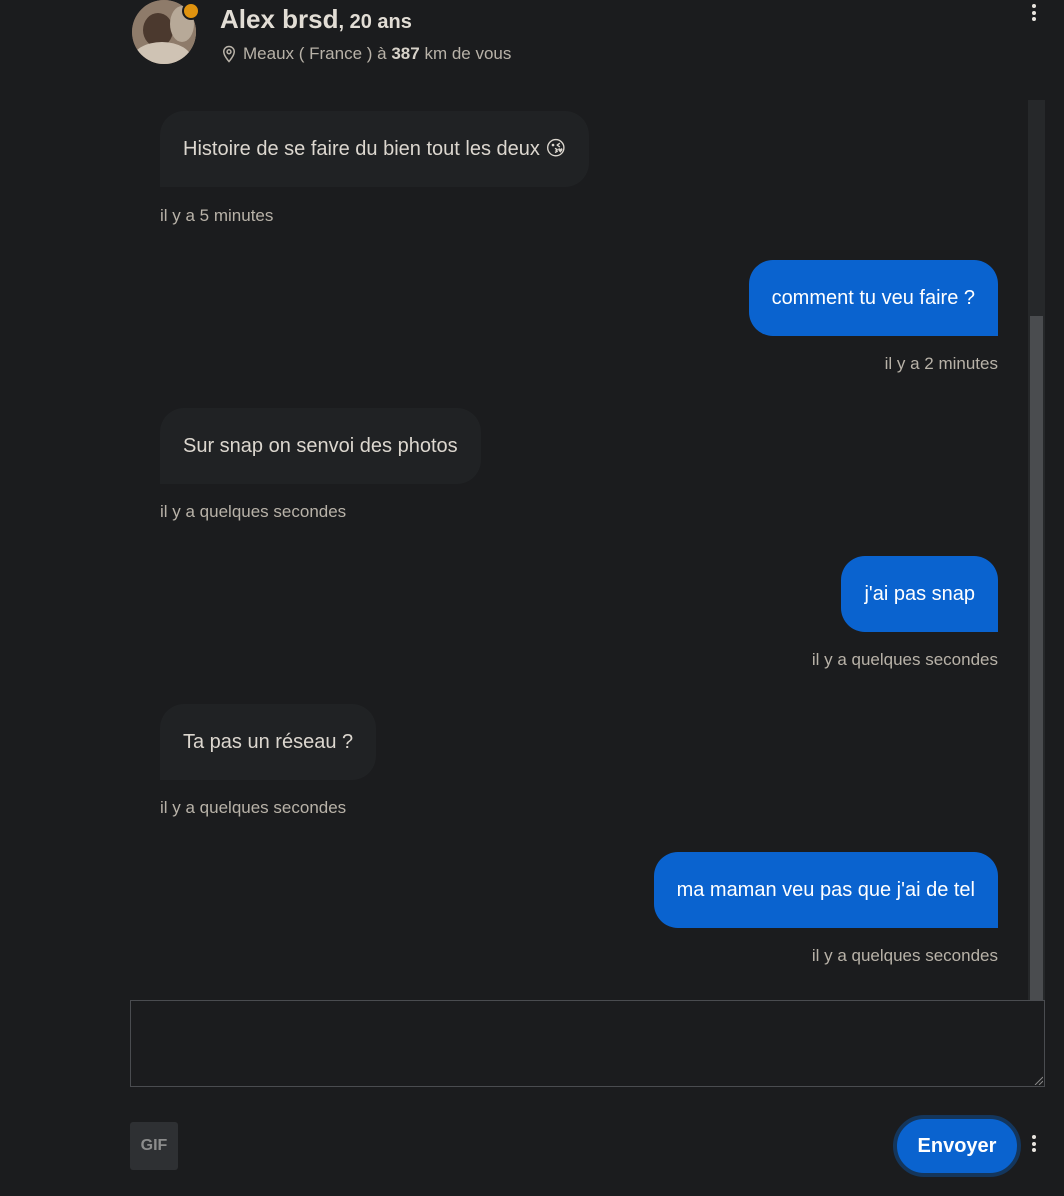 The image size is (1064, 1196). What do you see at coordinates (1036, 658) in the screenshot?
I see `scrollbar-thumb` at bounding box center [1036, 658].